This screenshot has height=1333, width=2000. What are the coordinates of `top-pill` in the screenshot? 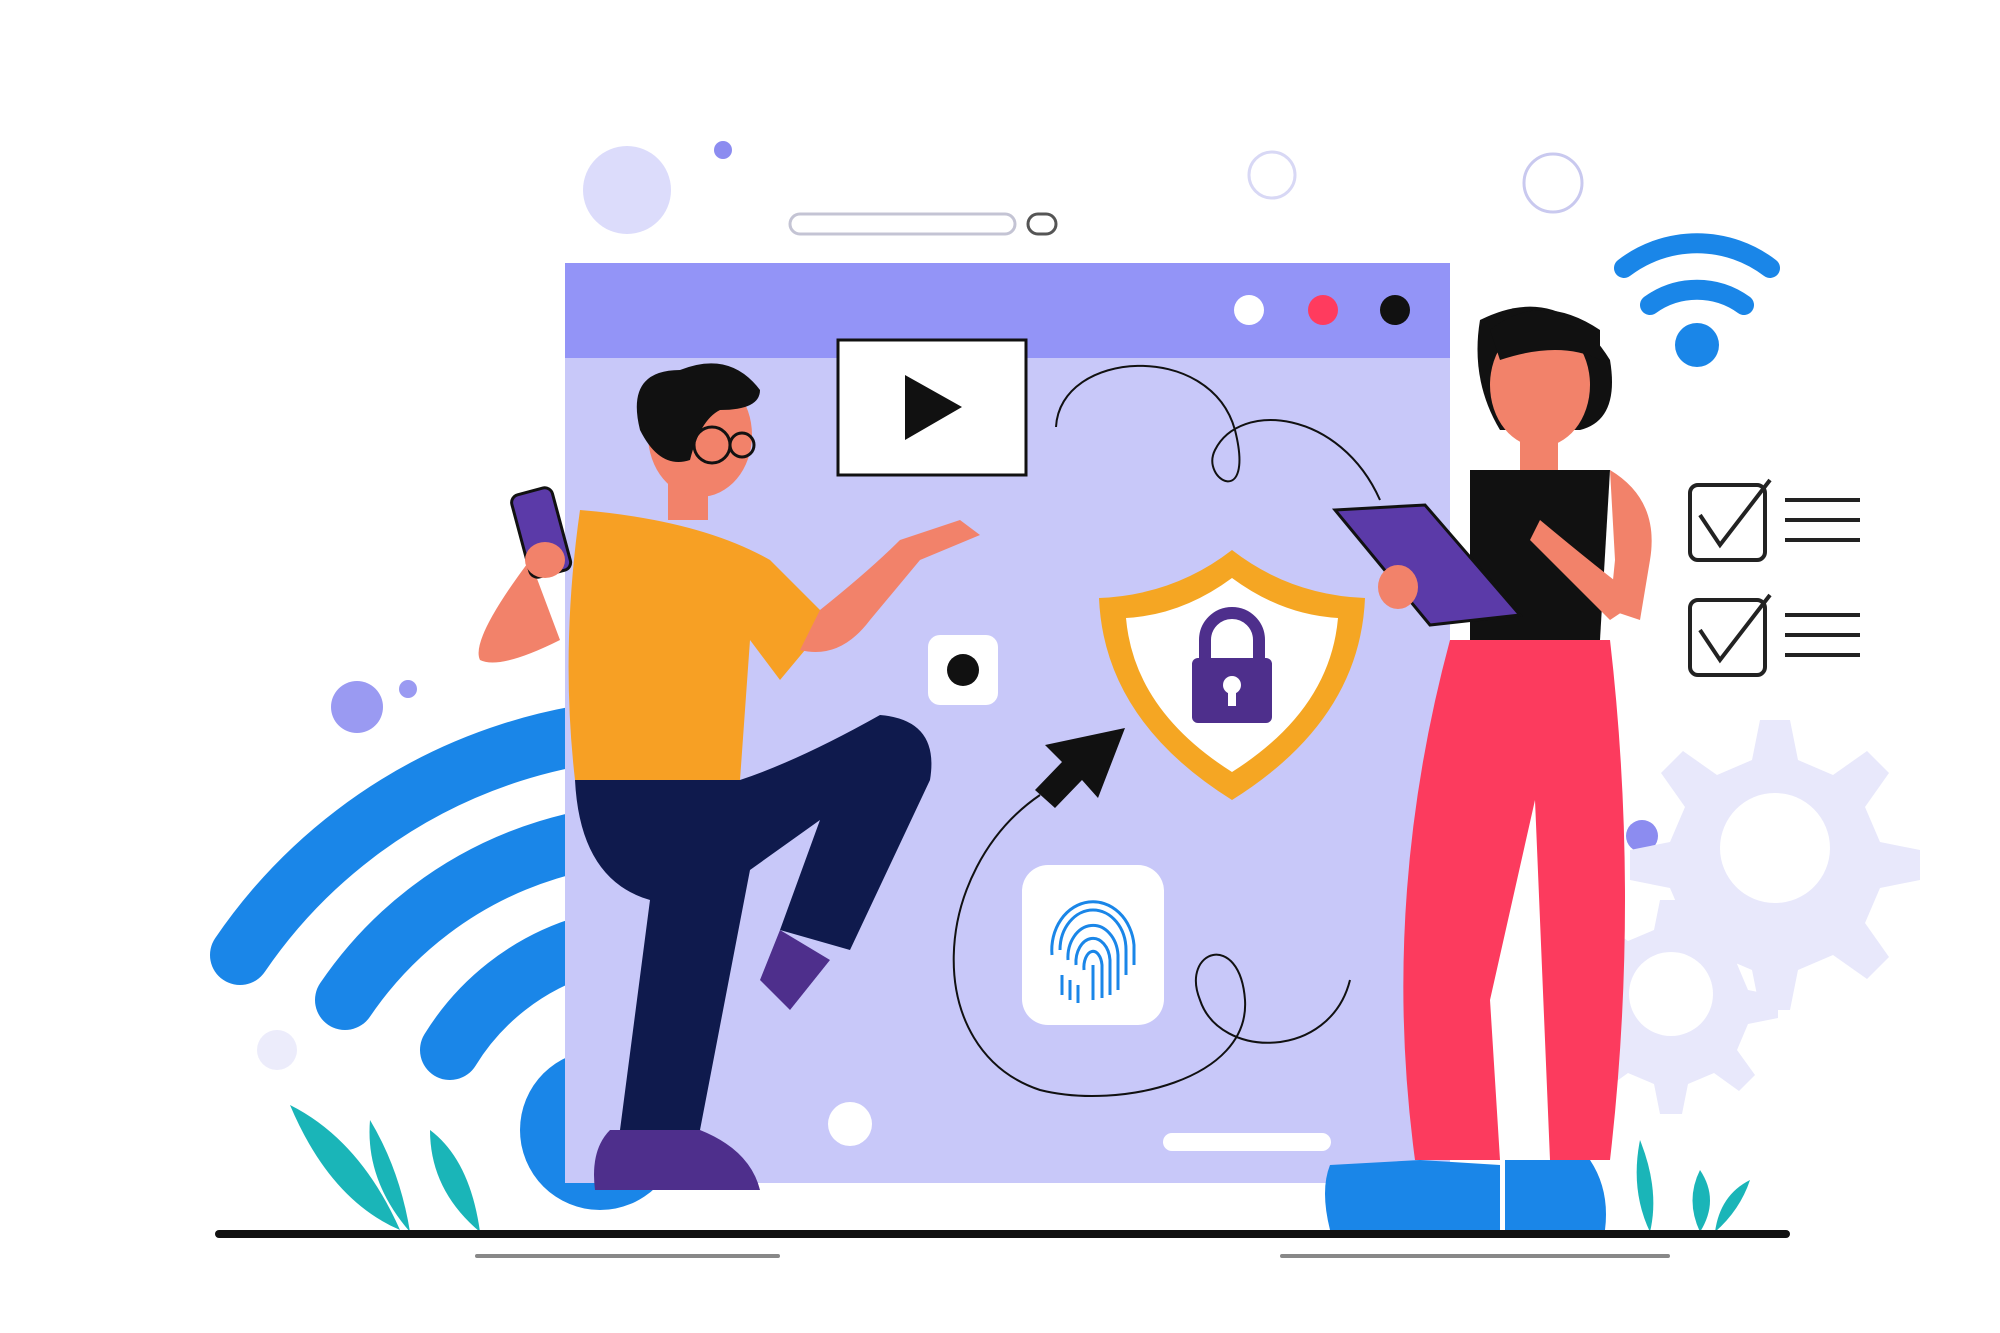 It's located at (902, 224).